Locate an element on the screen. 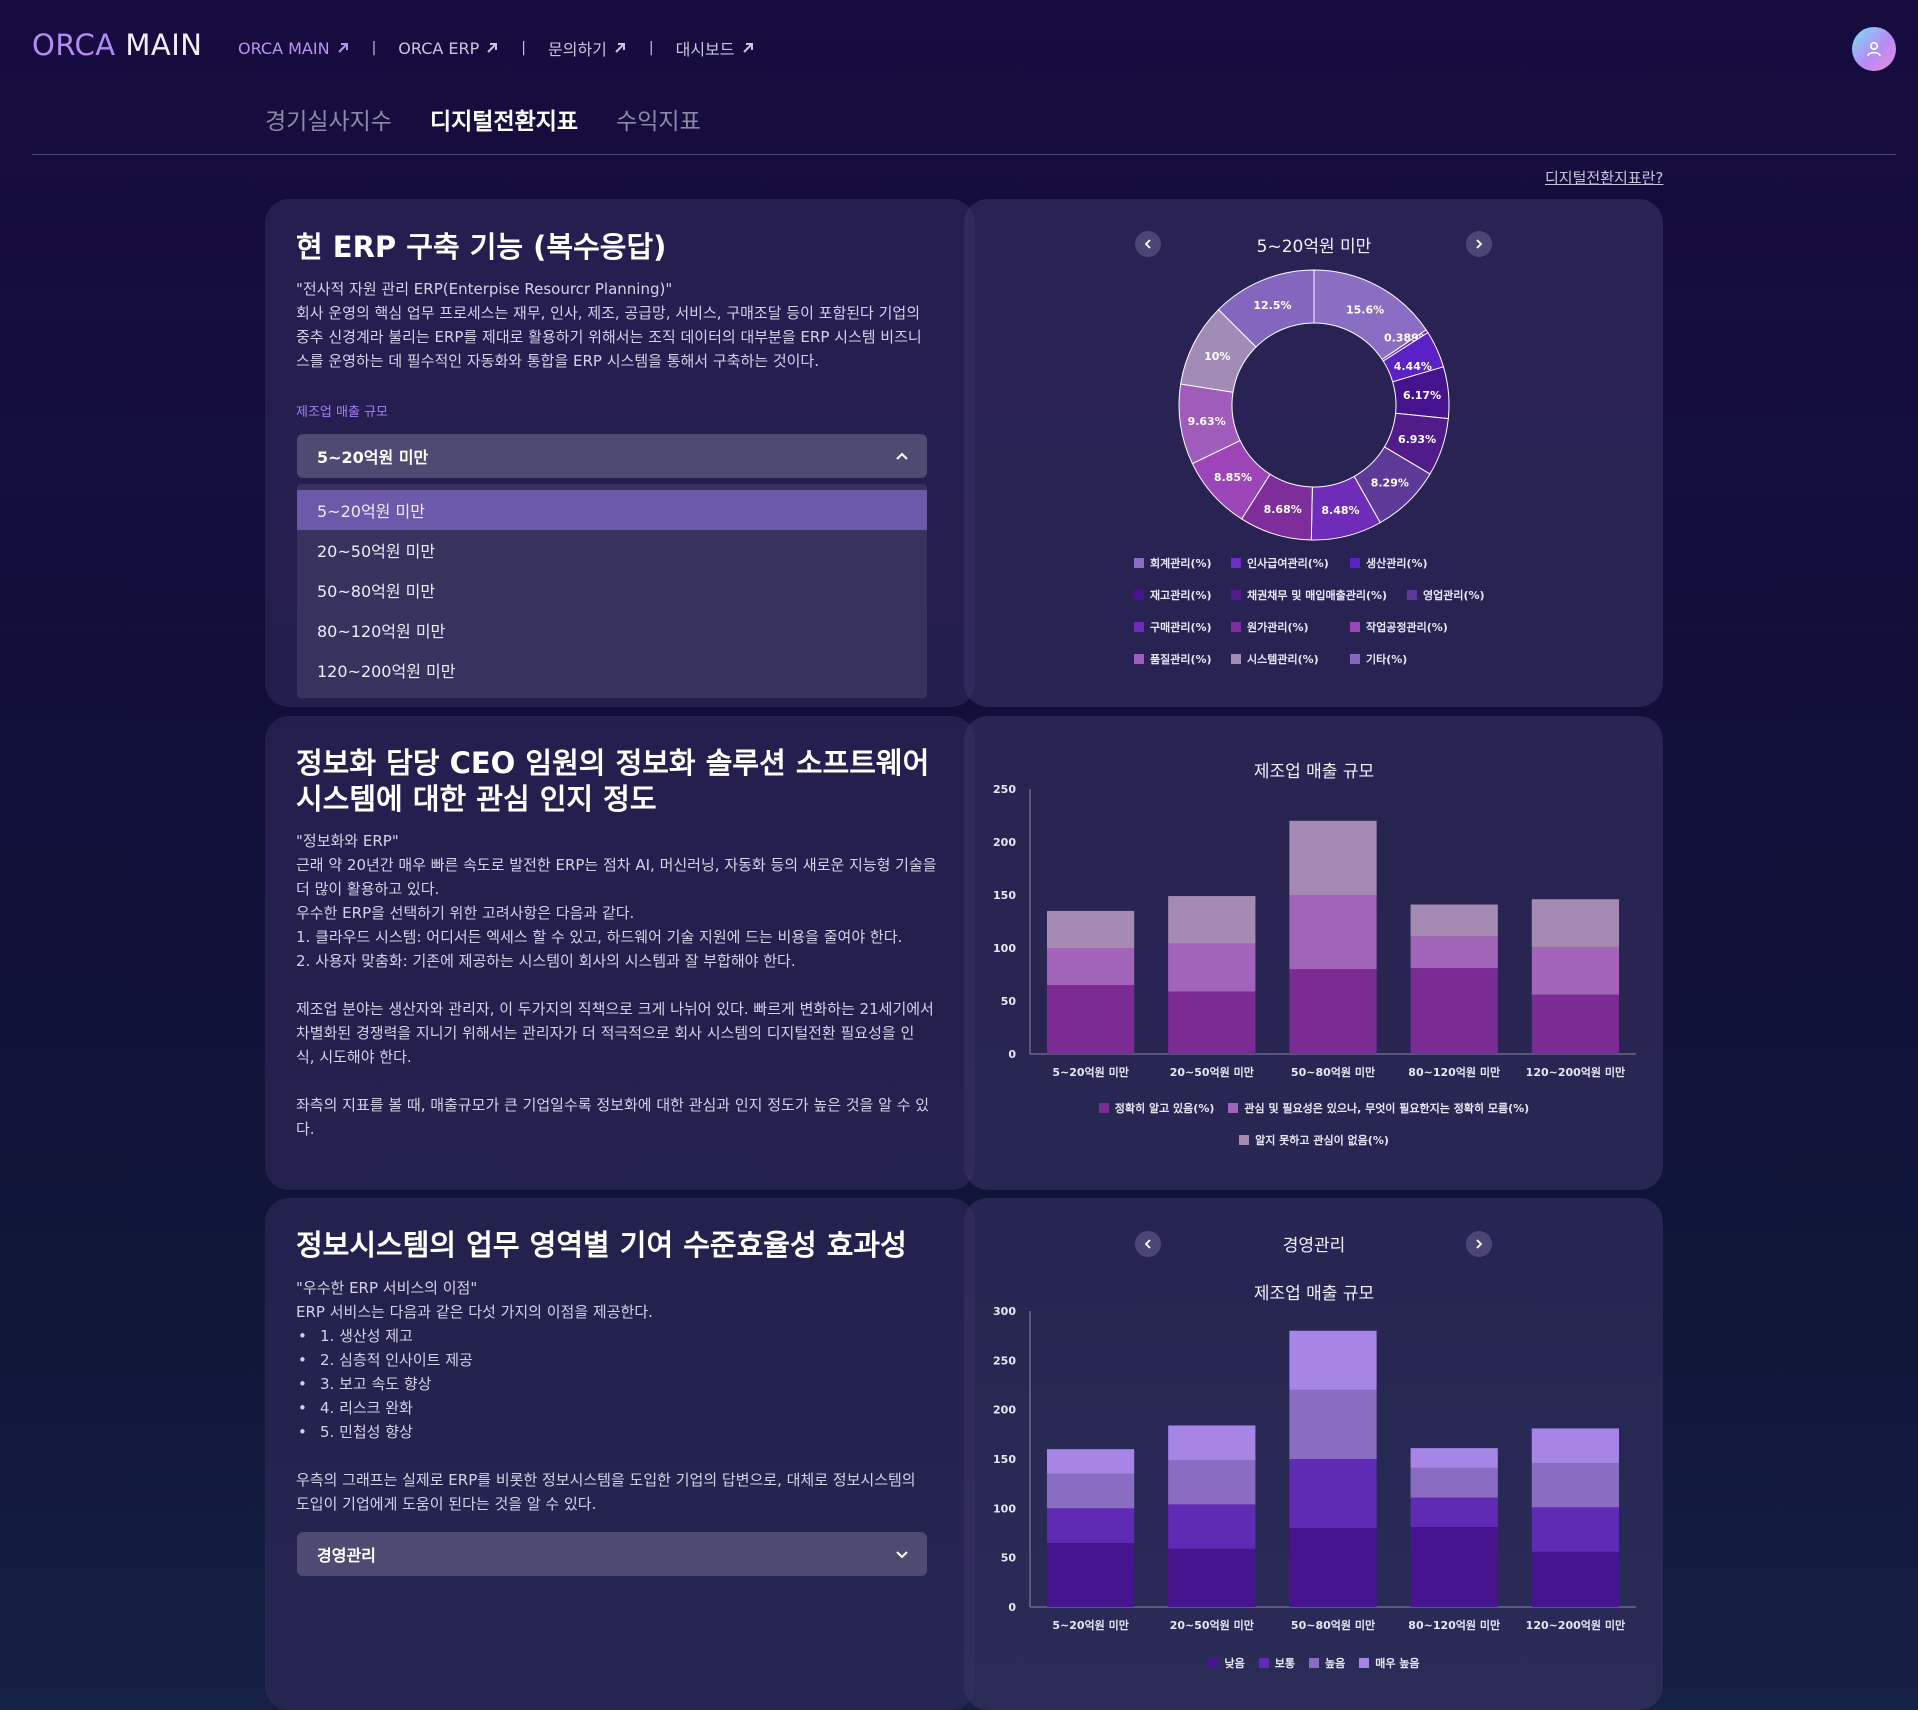 Image resolution: width=1918 pixels, height=1710 pixels. dropdown-option: 80~120억원 미만 is located at coordinates (612, 630).